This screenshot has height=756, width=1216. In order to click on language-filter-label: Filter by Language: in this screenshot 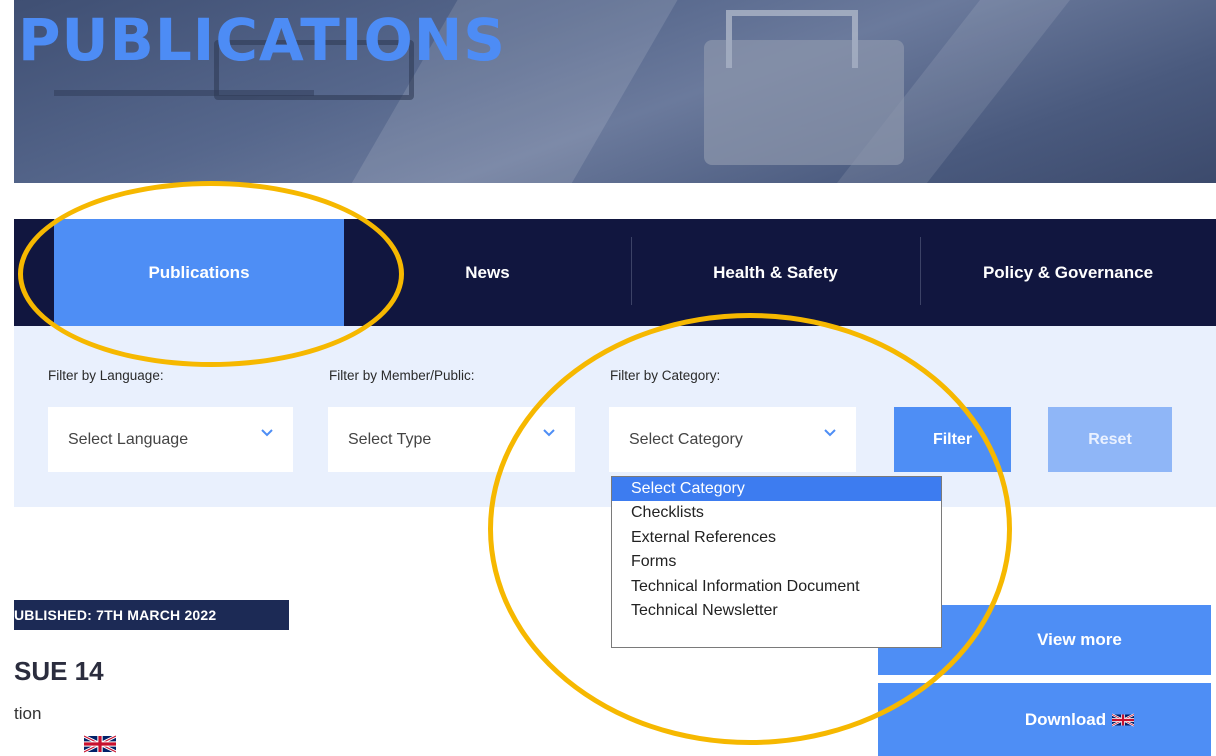, I will do `click(106, 375)`.